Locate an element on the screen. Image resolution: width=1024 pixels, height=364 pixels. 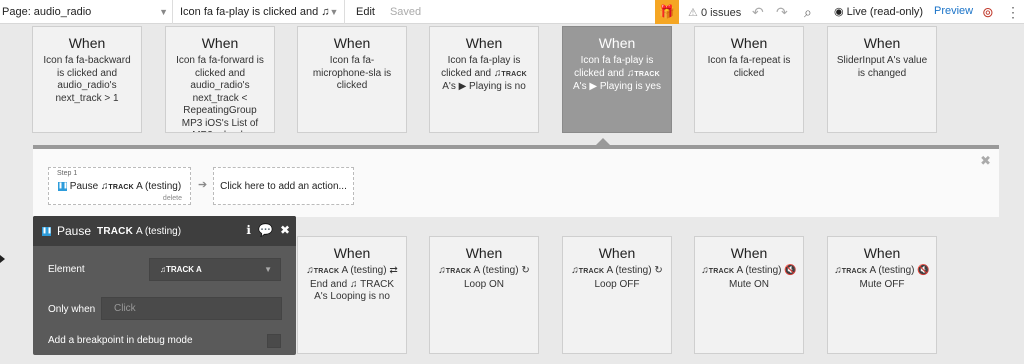
step-description: ❚❚ Pause ♫TRACK A (testing) is located at coordinates (119, 186).